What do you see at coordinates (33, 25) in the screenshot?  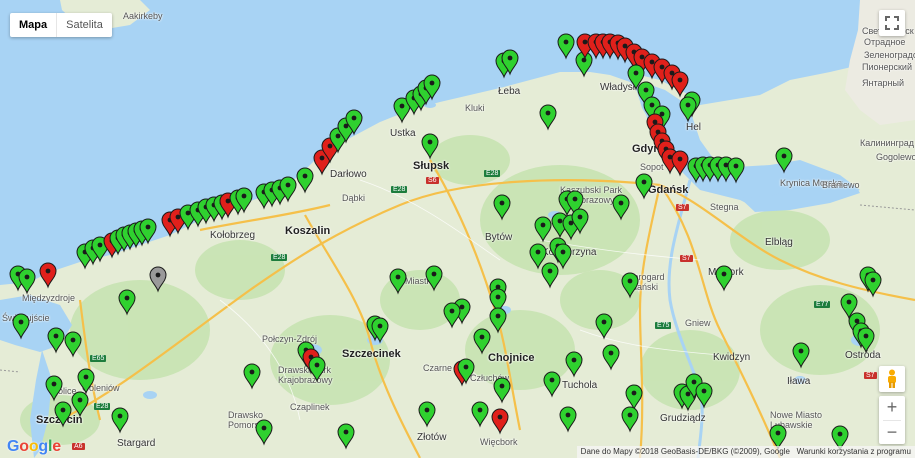 I see `map-type-map-button: Mapa` at bounding box center [33, 25].